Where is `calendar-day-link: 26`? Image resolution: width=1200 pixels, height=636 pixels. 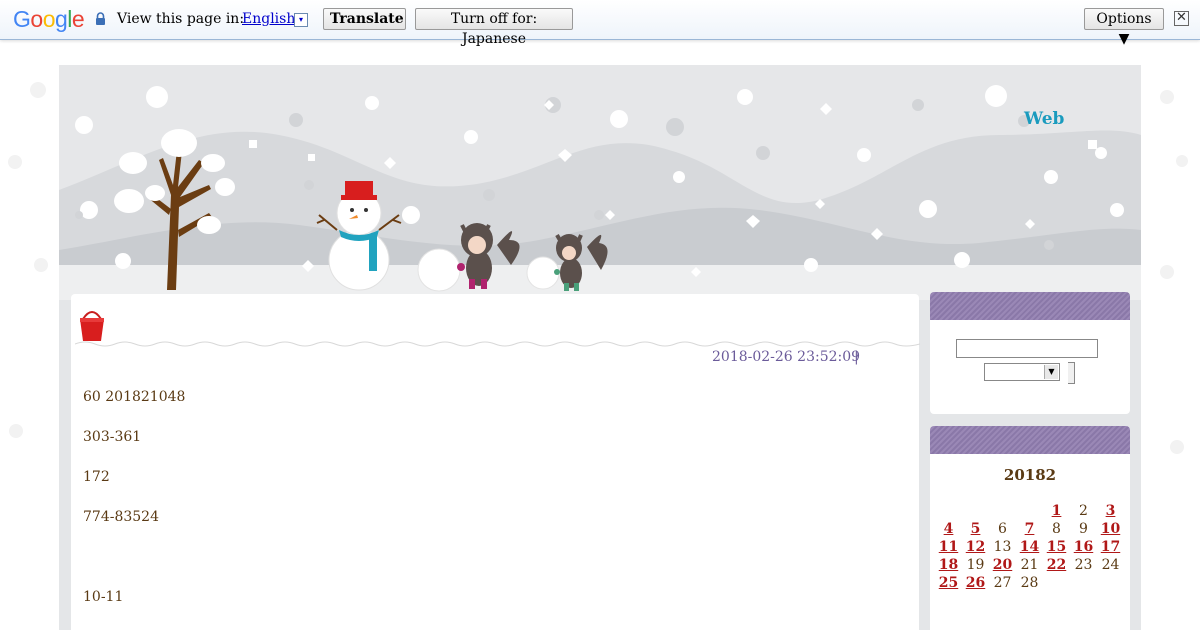 calendar-day-link: 26 is located at coordinates (975, 583).